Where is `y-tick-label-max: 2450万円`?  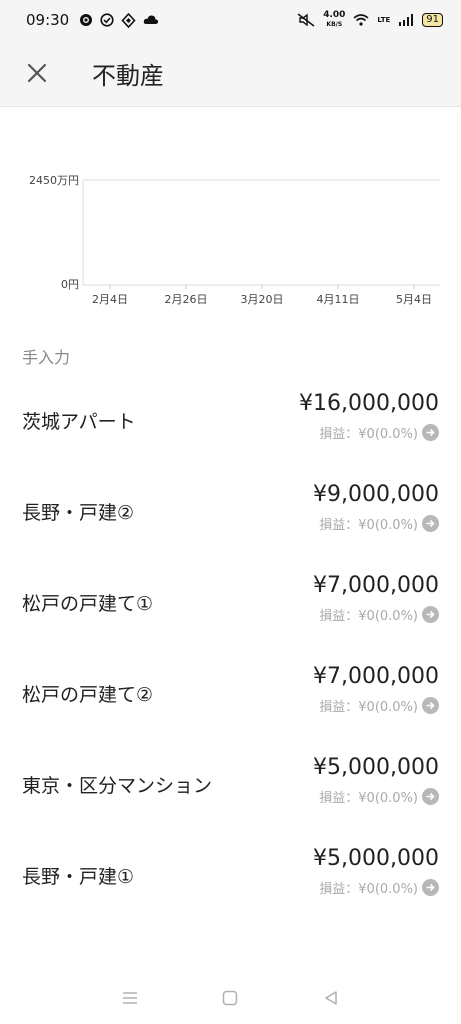
y-tick-label-max: 2450万円 is located at coordinates (54, 180).